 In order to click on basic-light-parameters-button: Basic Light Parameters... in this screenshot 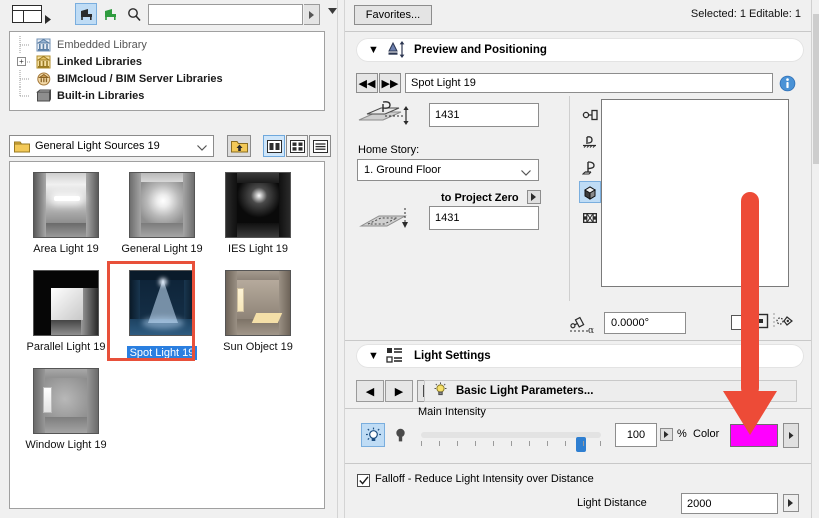, I will do `click(610, 391)`.